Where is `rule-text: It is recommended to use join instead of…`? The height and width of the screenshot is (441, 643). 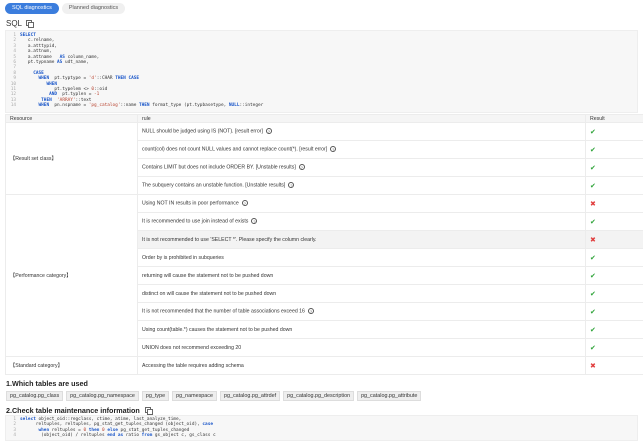 rule-text: It is recommended to use join instead of… is located at coordinates (195, 221).